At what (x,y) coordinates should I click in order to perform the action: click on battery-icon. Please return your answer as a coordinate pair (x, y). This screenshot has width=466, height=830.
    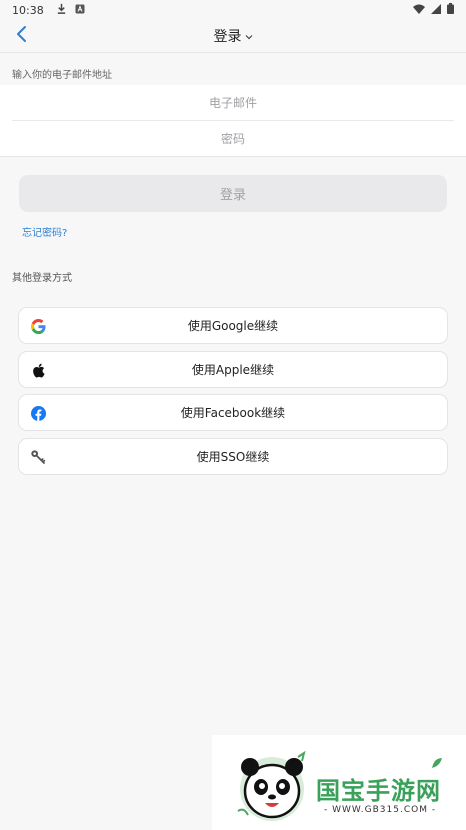
    Looking at the image, I should click on (450, 10).